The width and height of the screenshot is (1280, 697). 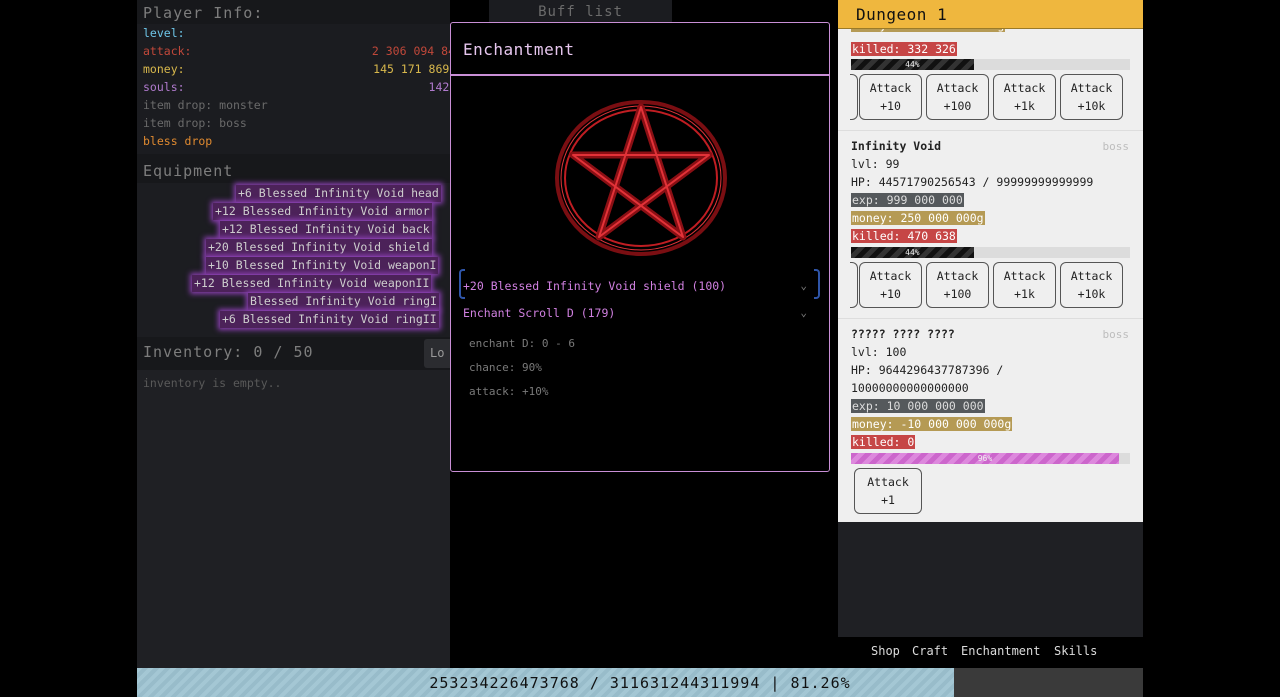 What do you see at coordinates (212, 383) in the screenshot?
I see `inventory-empty-text: inventory is empty..` at bounding box center [212, 383].